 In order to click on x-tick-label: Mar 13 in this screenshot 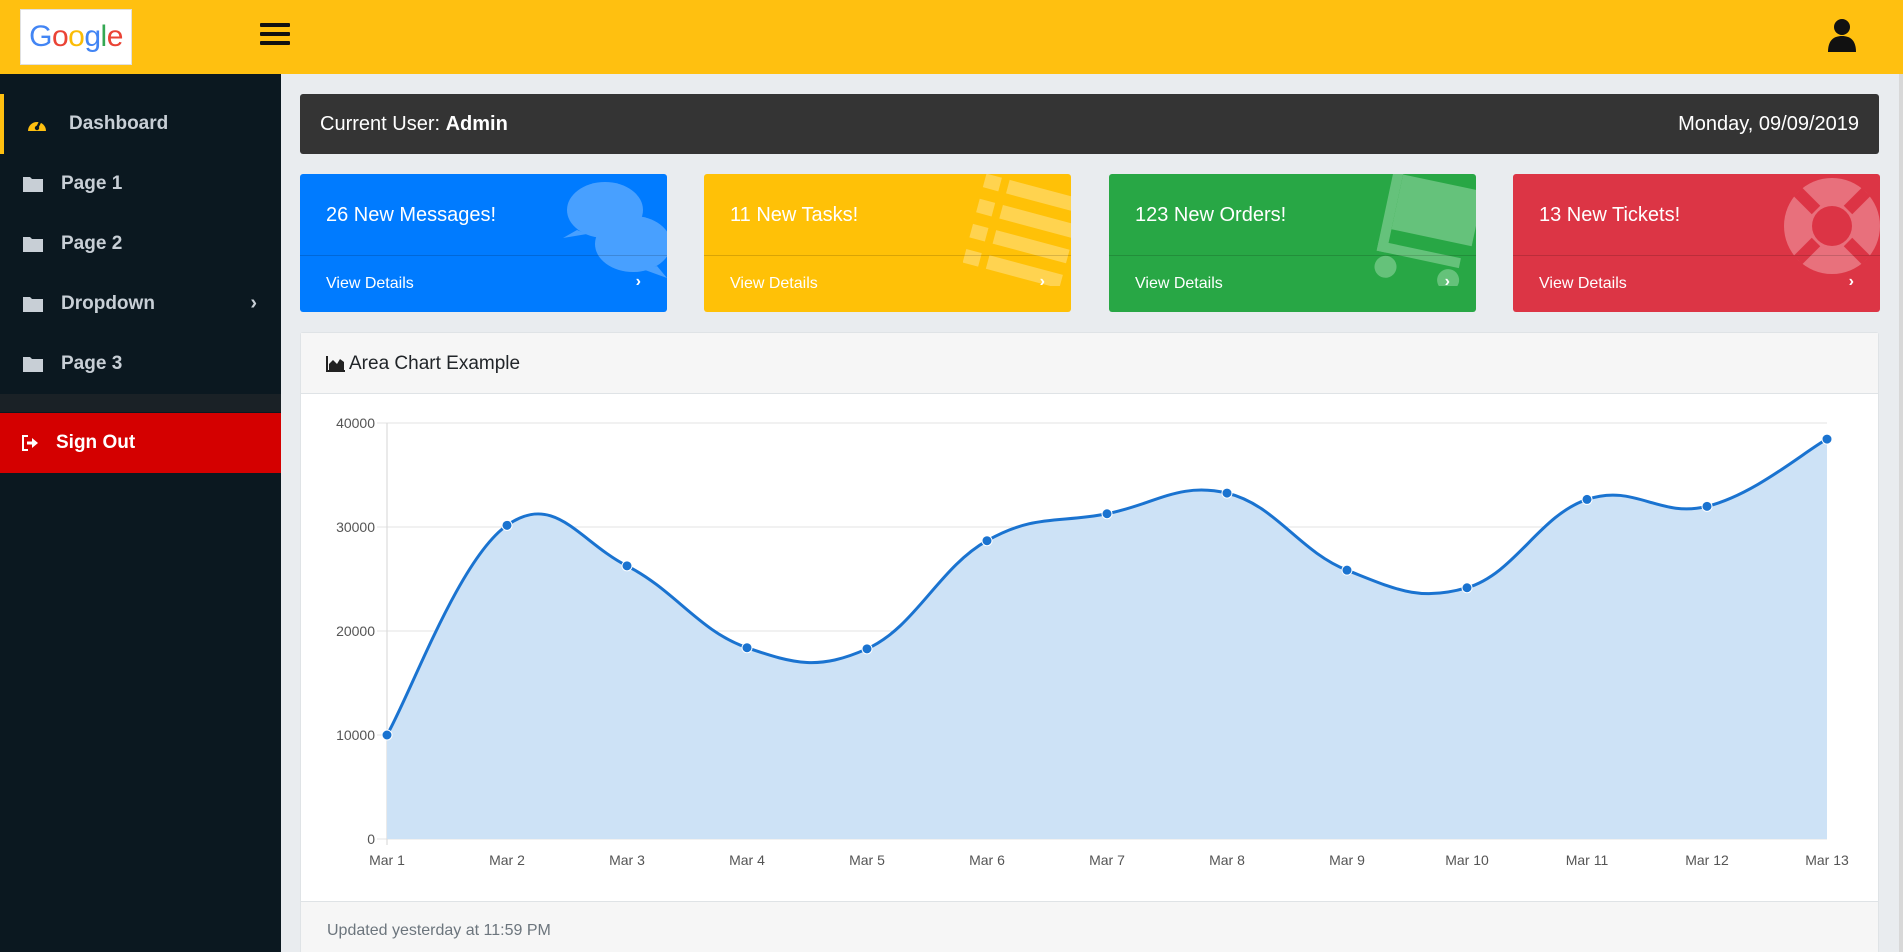, I will do `click(1827, 860)`.